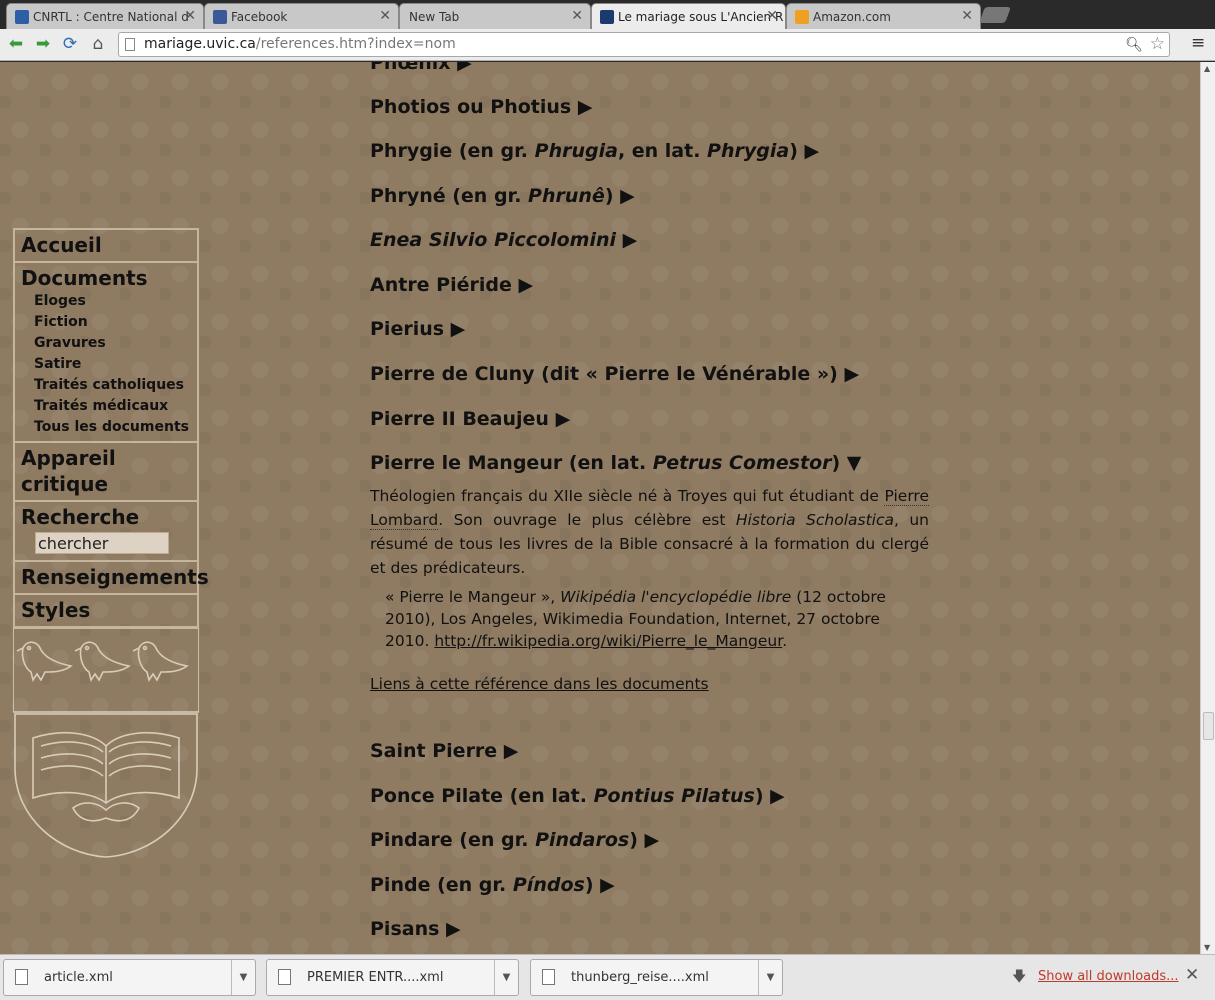 This screenshot has height=1000, width=1215. Describe the element at coordinates (1207, 947) in the screenshot. I see `scroll-down-icon: ▼` at that location.